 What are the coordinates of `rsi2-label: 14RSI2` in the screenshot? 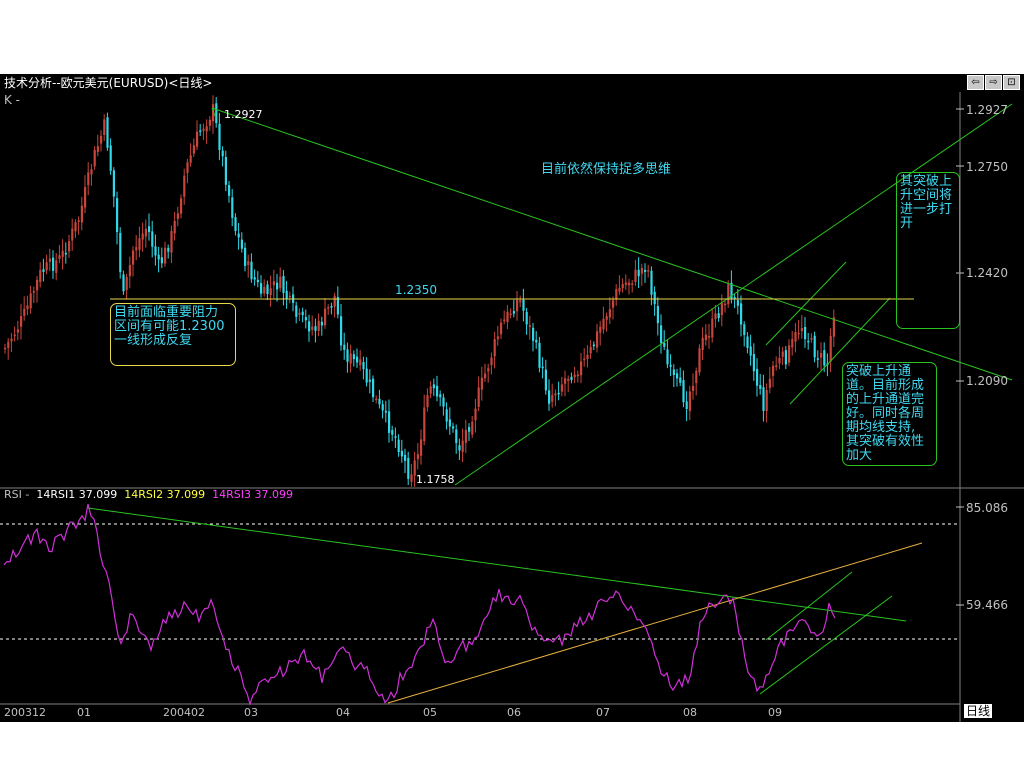 It's located at (144, 494).